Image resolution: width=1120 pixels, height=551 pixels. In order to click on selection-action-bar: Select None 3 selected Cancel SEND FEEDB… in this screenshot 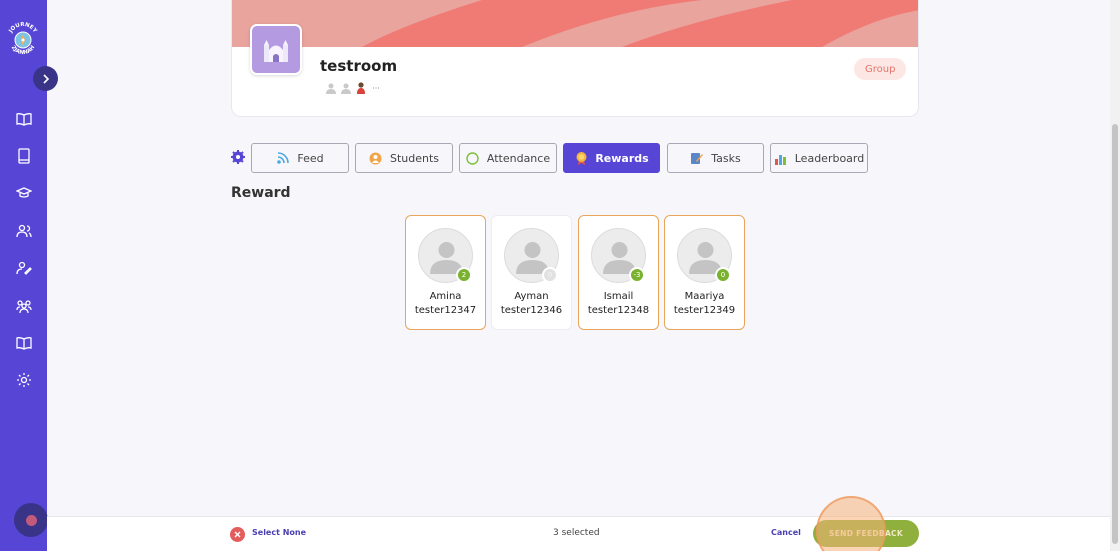, I will do `click(578, 533)`.